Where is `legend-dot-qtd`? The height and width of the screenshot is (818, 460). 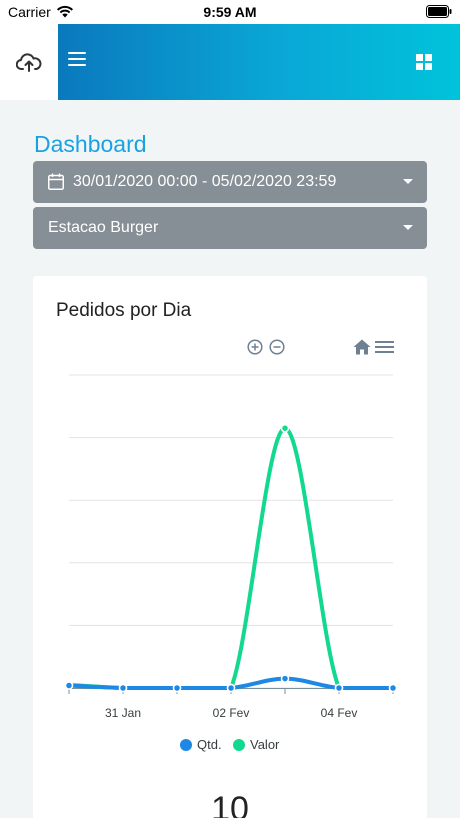
legend-dot-qtd is located at coordinates (186, 744).